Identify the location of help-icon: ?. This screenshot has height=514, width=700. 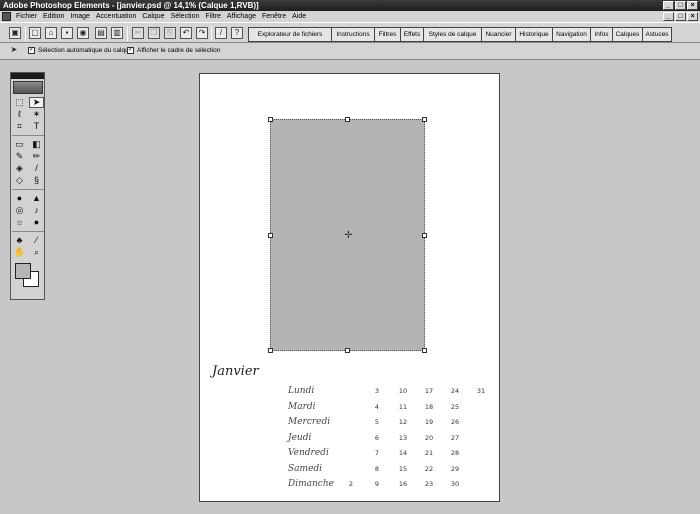
(237, 33).